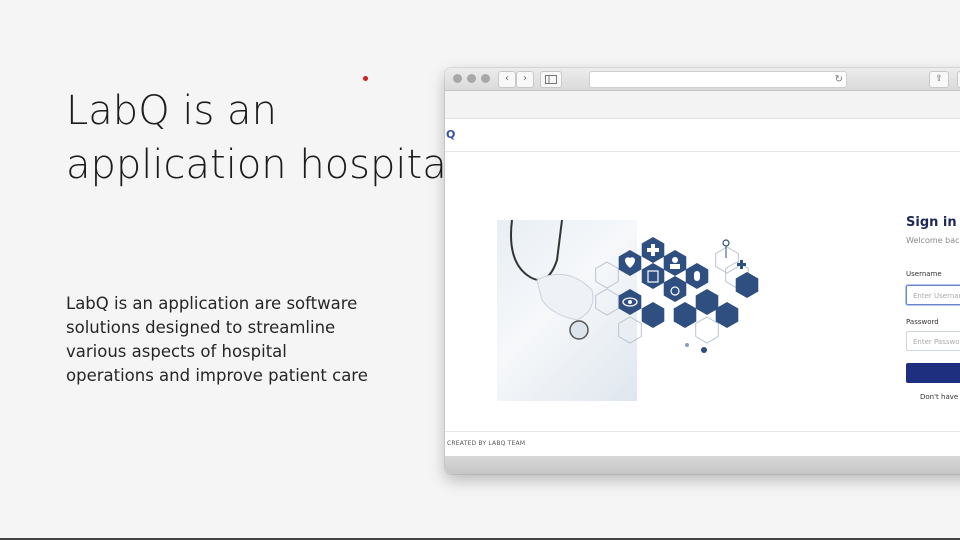 The height and width of the screenshot is (540, 960). I want to click on back-button: ‹, so click(507, 79).